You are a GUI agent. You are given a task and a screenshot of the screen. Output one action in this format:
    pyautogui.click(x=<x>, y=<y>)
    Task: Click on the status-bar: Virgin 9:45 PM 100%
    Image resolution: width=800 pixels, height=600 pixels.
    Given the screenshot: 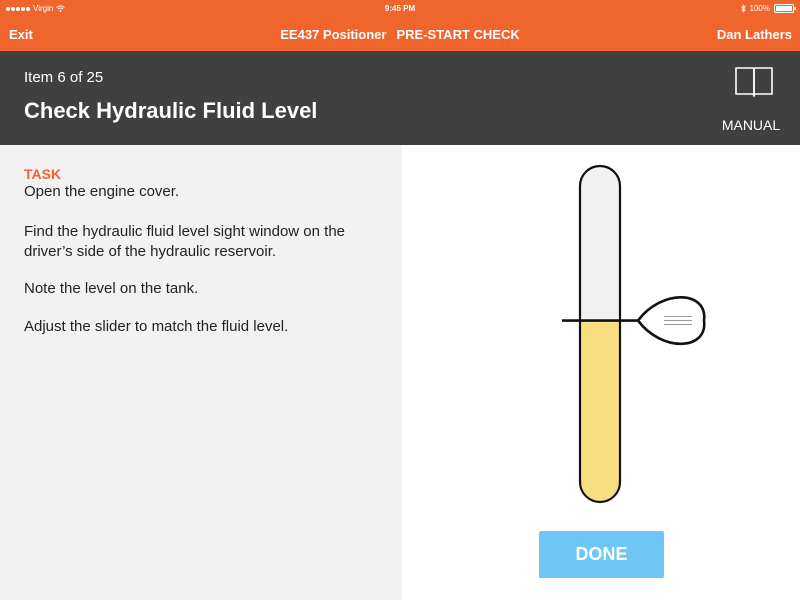 What is the action you would take?
    pyautogui.click(x=400, y=9)
    